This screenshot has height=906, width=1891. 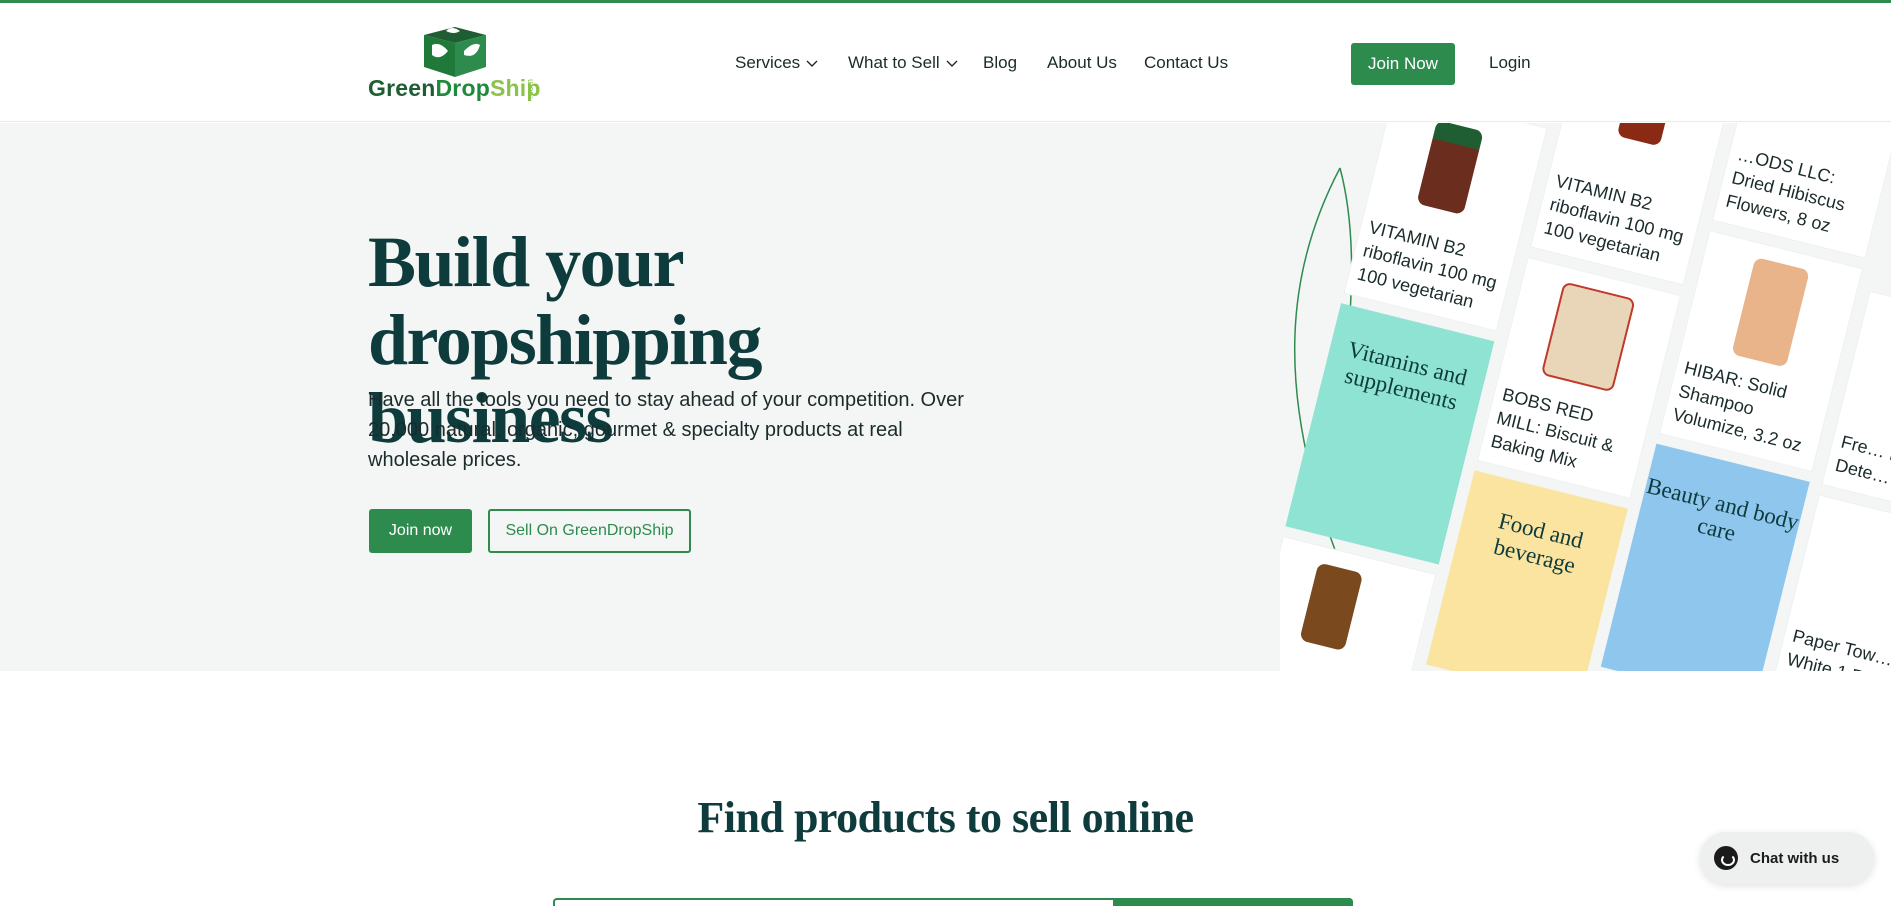 I want to click on logo-box-icon, so click(x=455, y=52).